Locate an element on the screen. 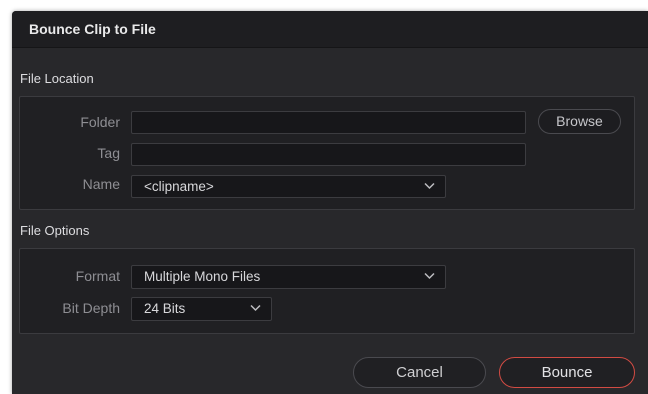 Image resolution: width=648 pixels, height=394 pixels. browse-button: Browse is located at coordinates (579, 121).